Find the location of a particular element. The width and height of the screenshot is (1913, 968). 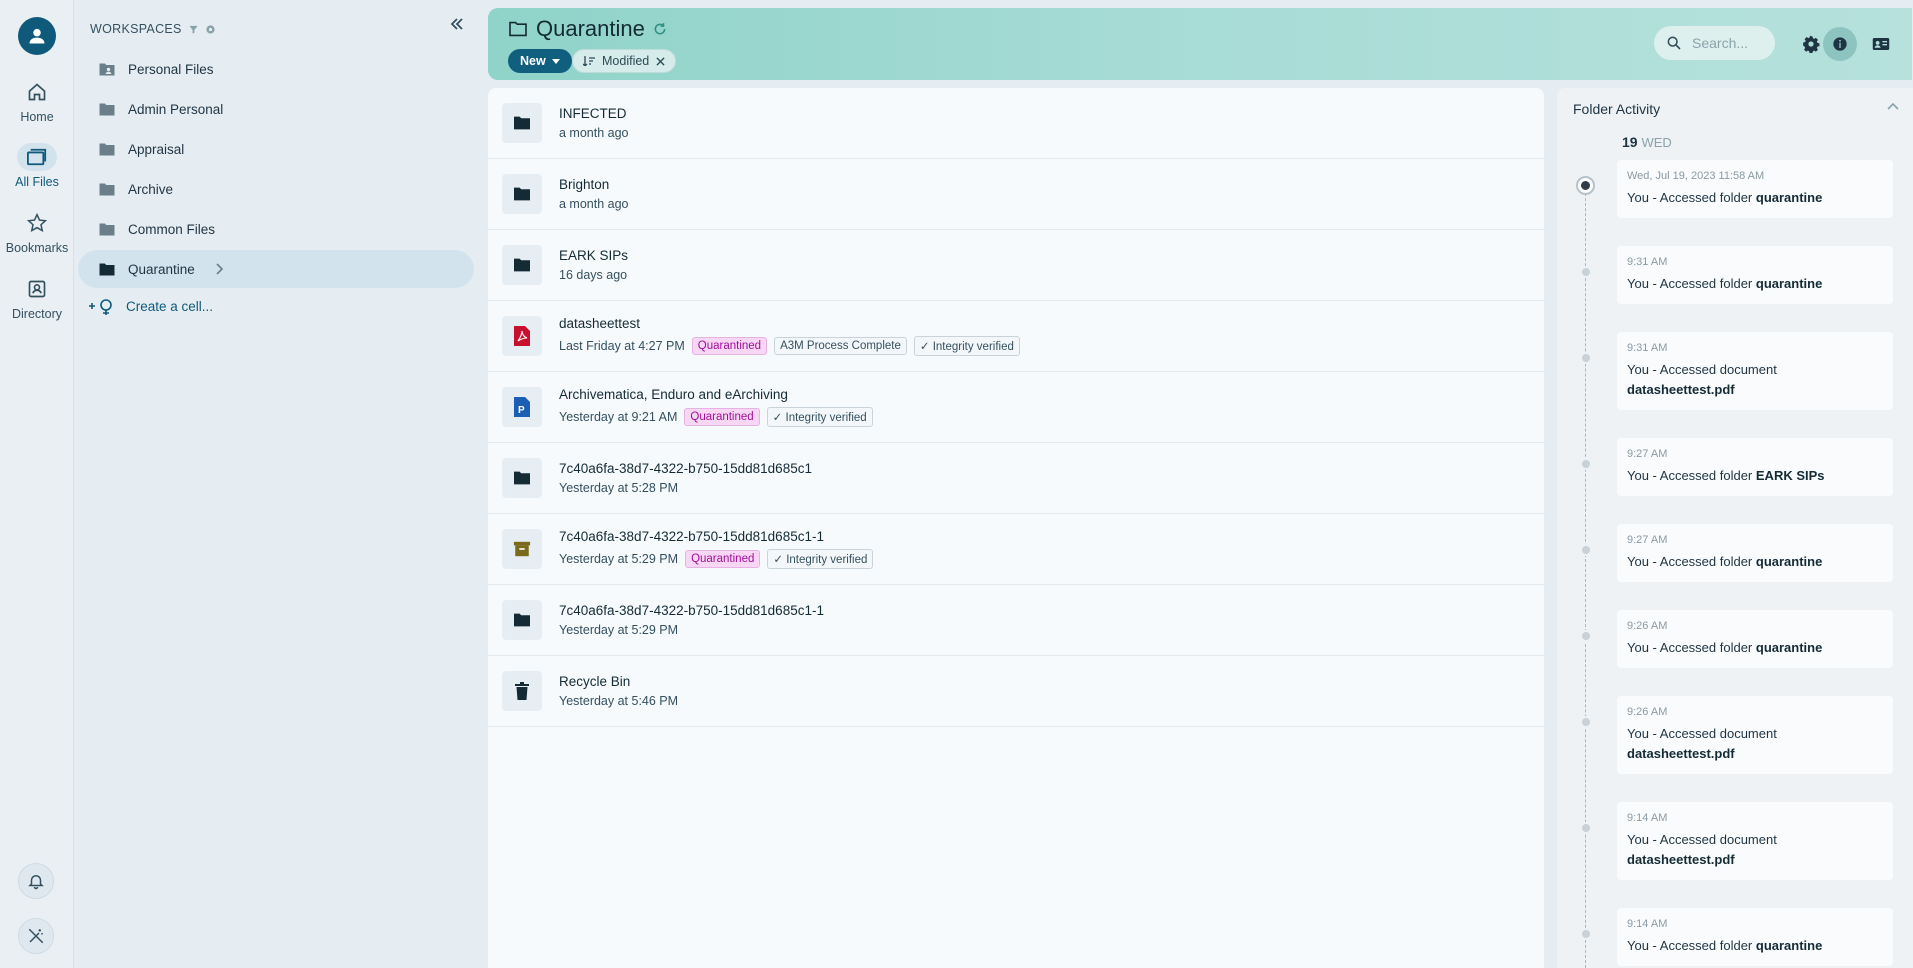

presentation-icon: P is located at coordinates (522, 407).